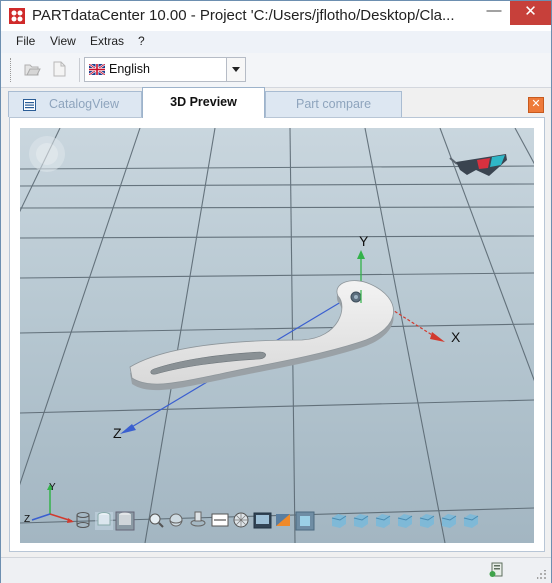  What do you see at coordinates (63, 41) in the screenshot?
I see `menu-view: View` at bounding box center [63, 41].